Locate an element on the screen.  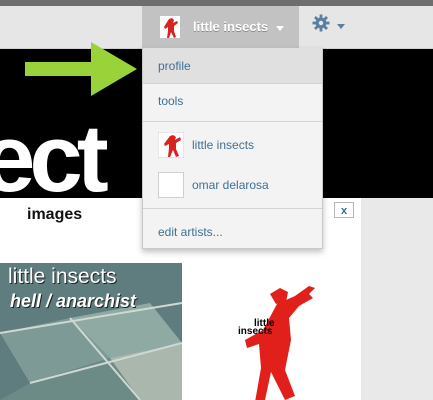
settings-menu-button is located at coordinates (329, 25).